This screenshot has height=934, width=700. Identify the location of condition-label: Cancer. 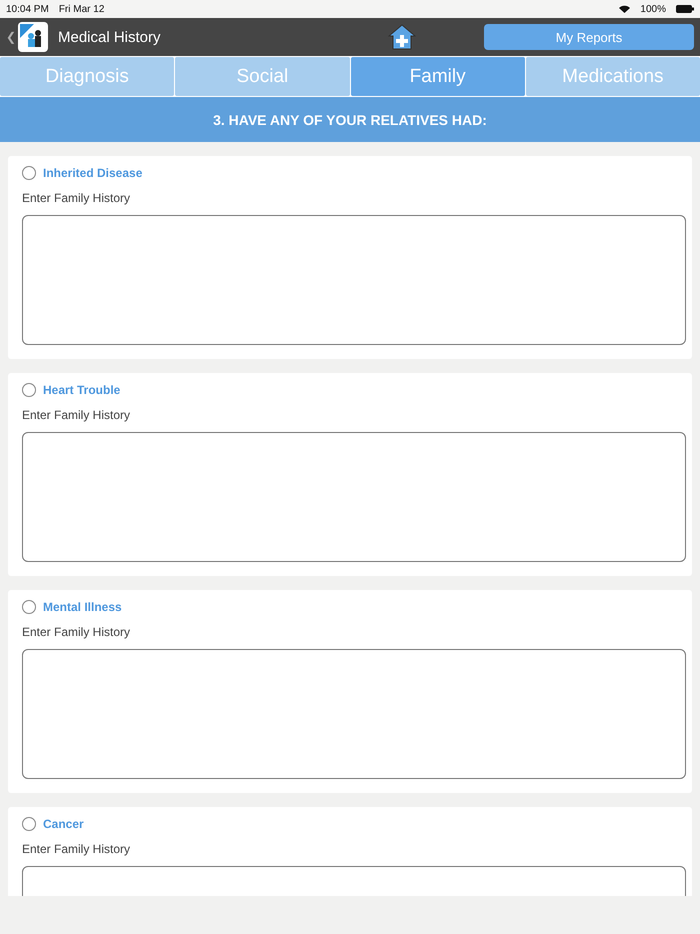
(63, 824).